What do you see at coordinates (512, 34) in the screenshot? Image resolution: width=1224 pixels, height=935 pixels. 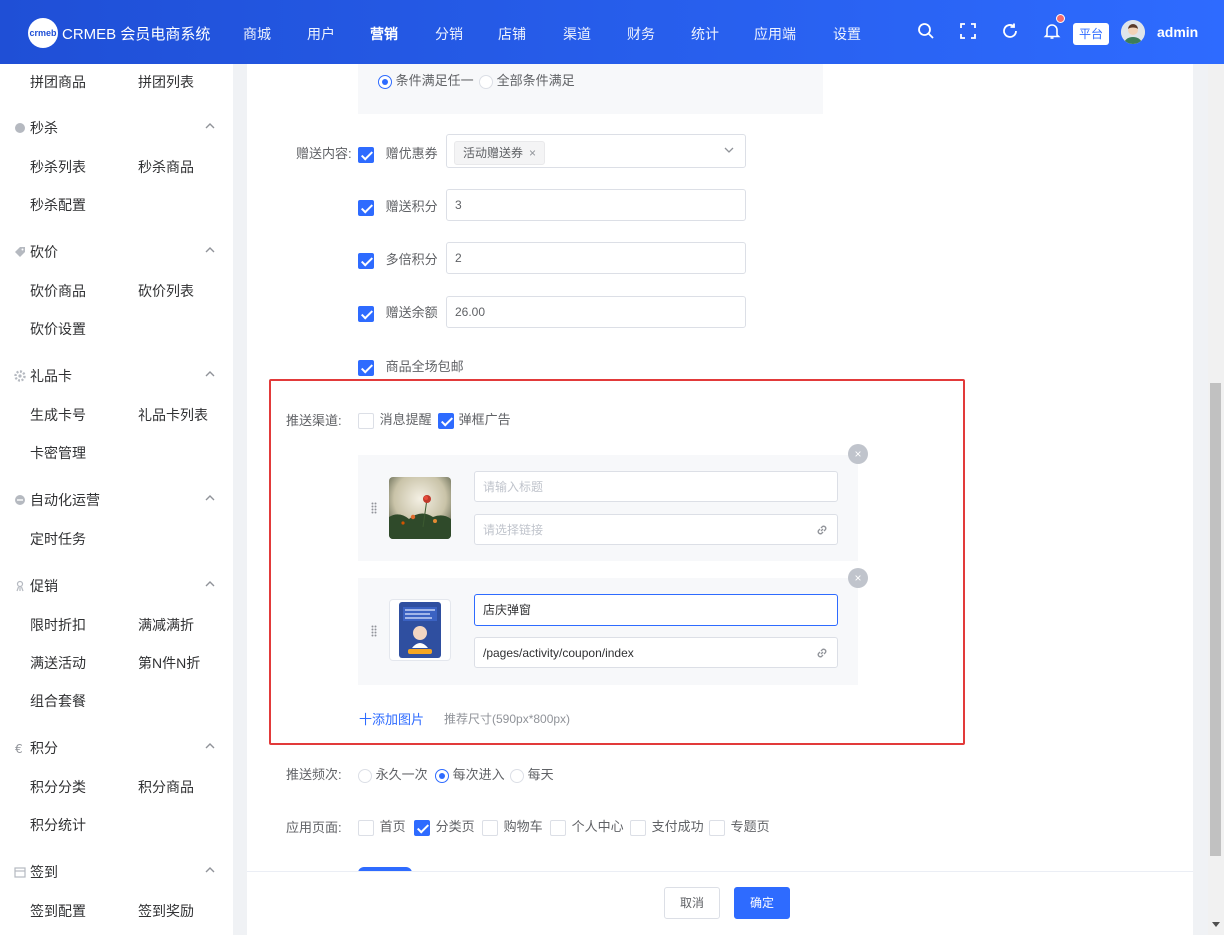 I see `nav-item-store: 店铺` at bounding box center [512, 34].